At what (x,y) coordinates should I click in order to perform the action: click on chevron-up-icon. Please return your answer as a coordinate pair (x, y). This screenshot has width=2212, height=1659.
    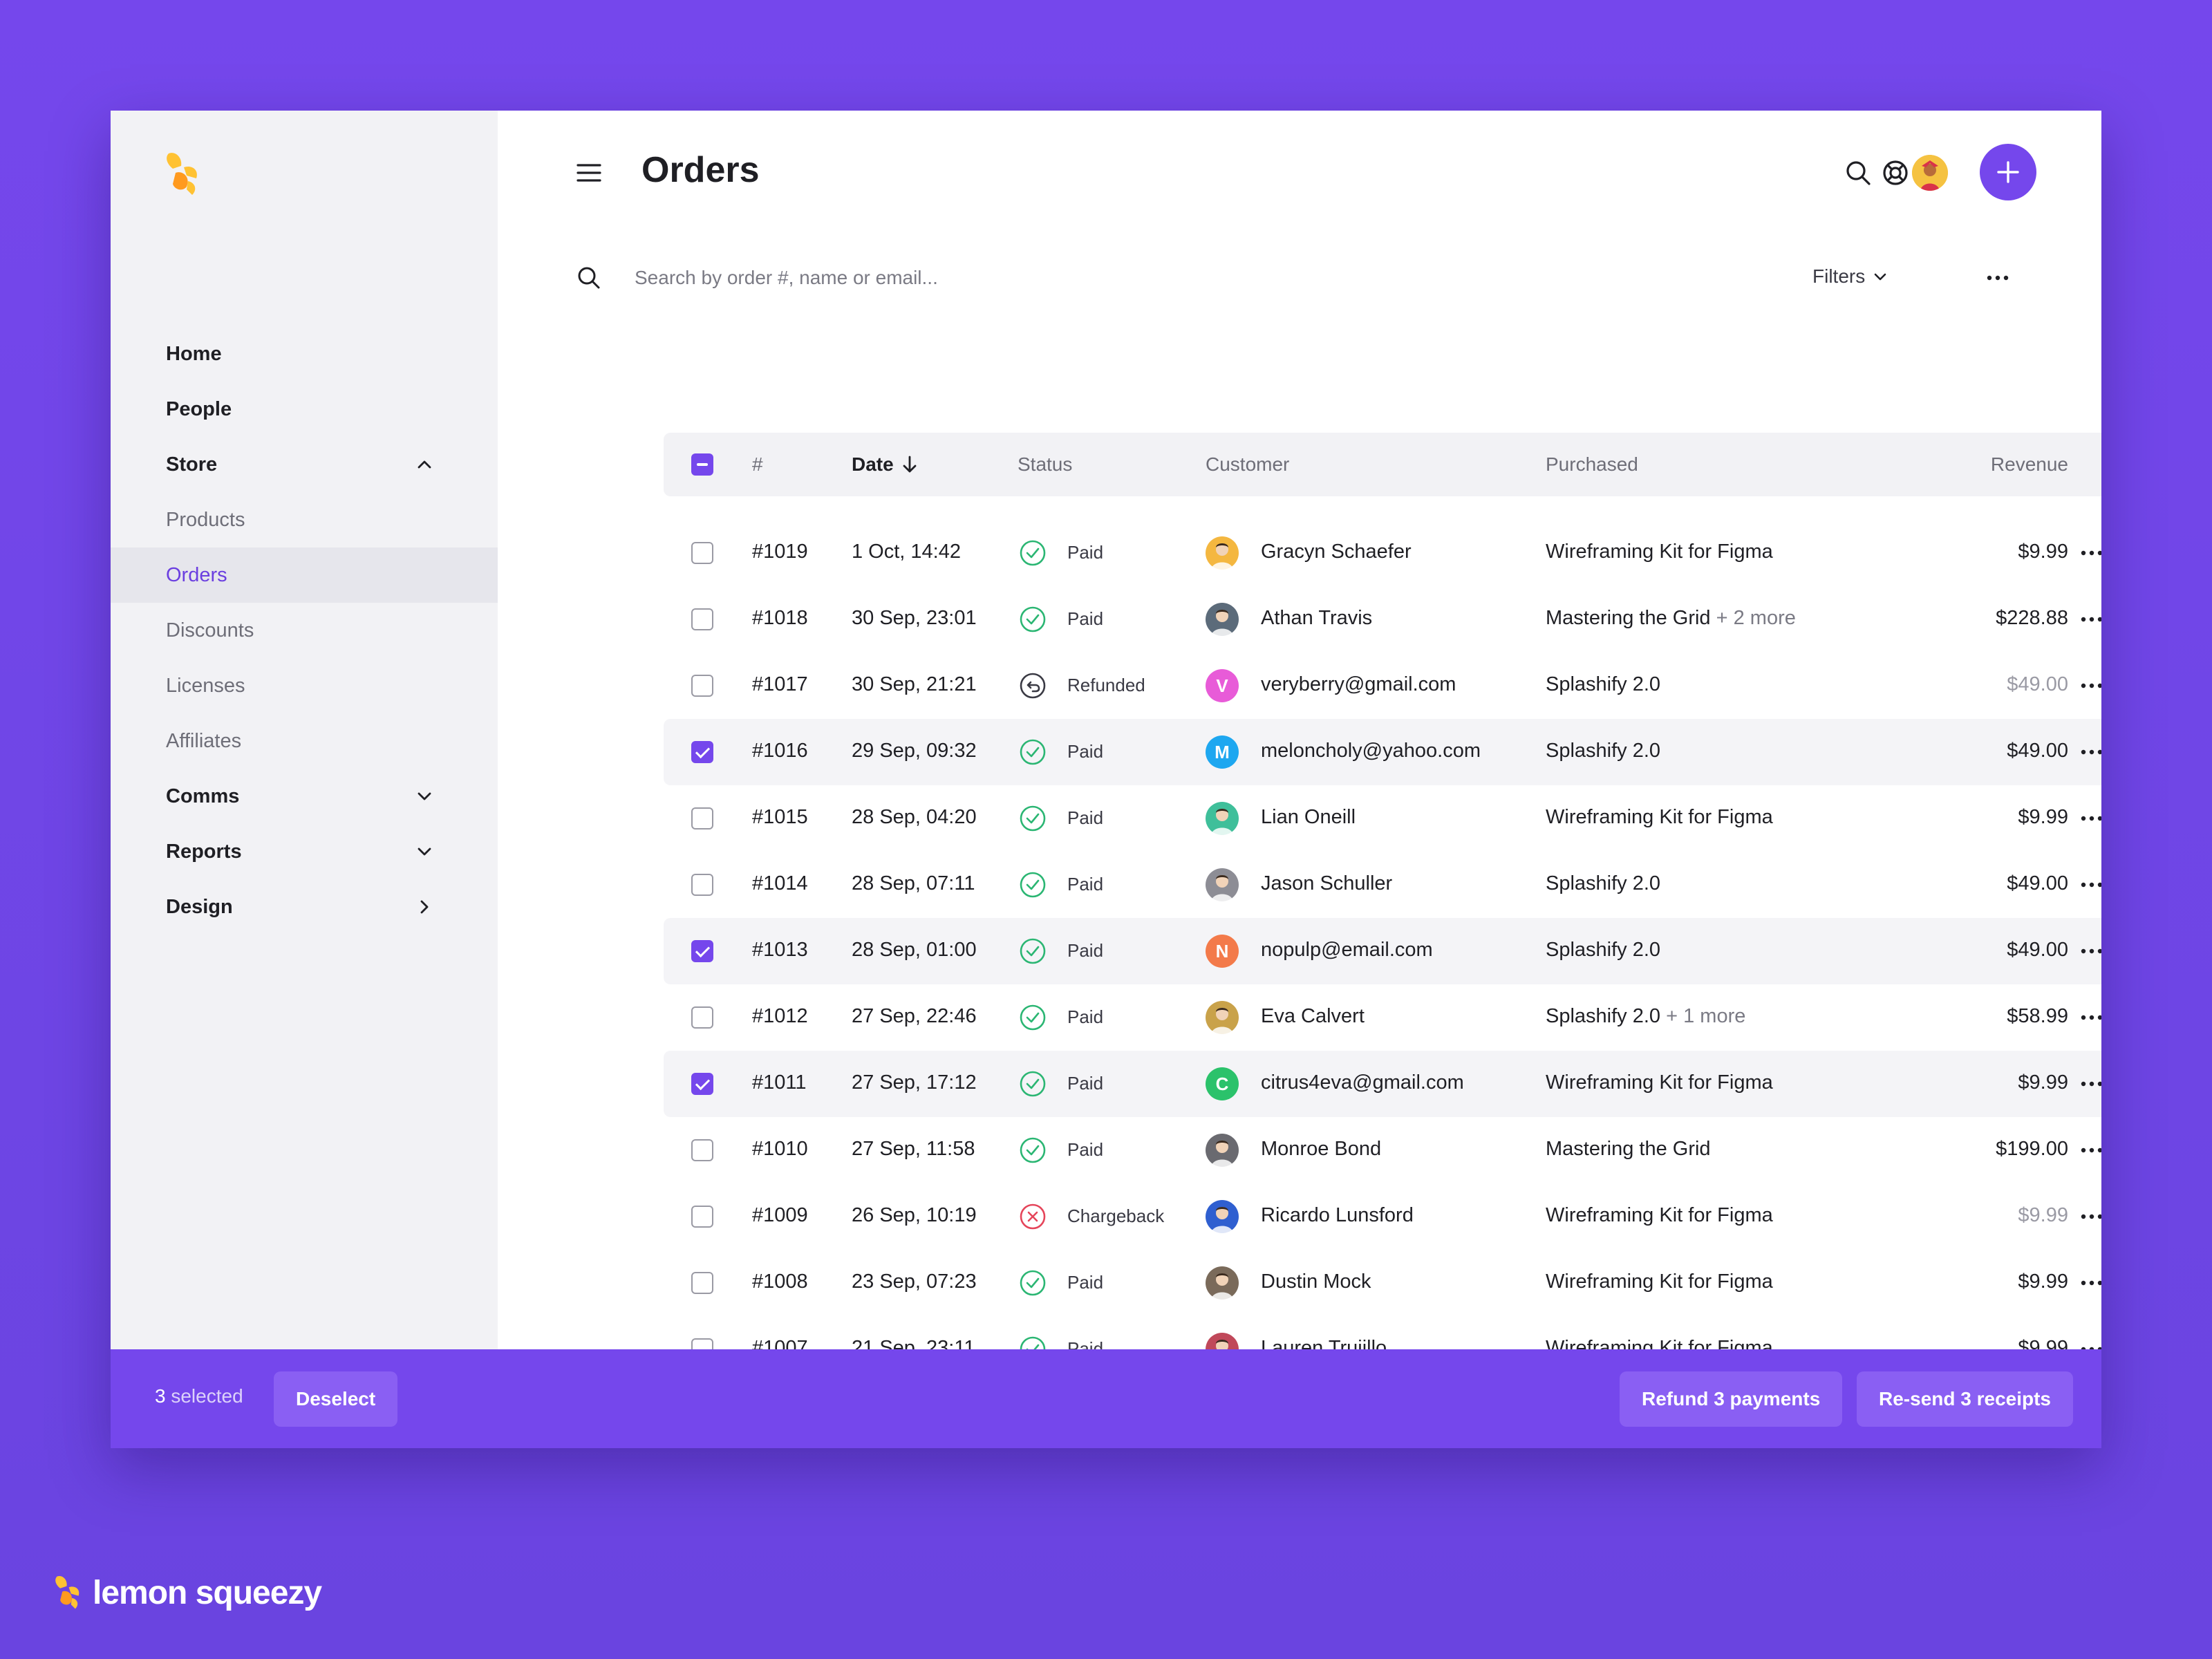
    Looking at the image, I should click on (425, 465).